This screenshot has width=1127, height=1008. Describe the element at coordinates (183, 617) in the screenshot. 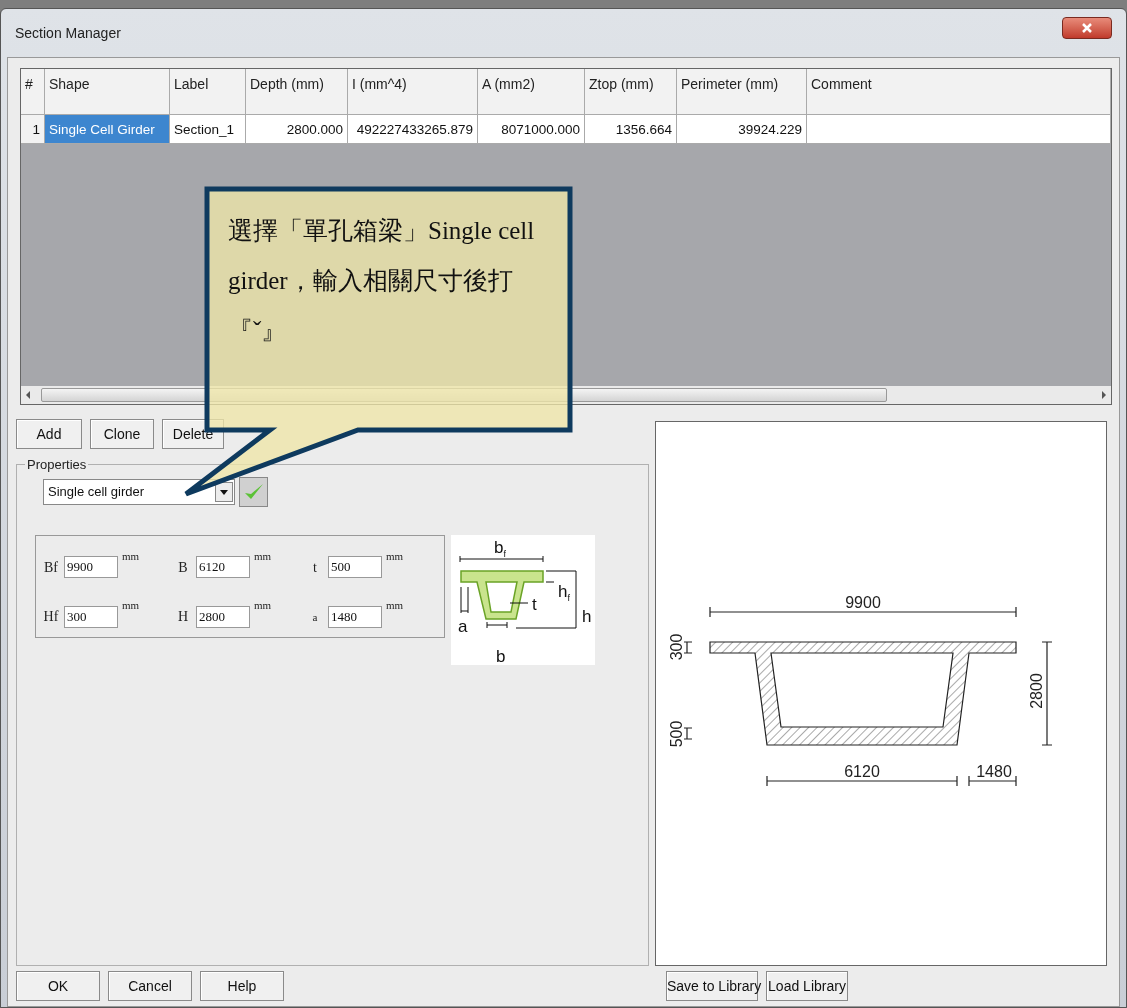

I see `field-label: H` at that location.